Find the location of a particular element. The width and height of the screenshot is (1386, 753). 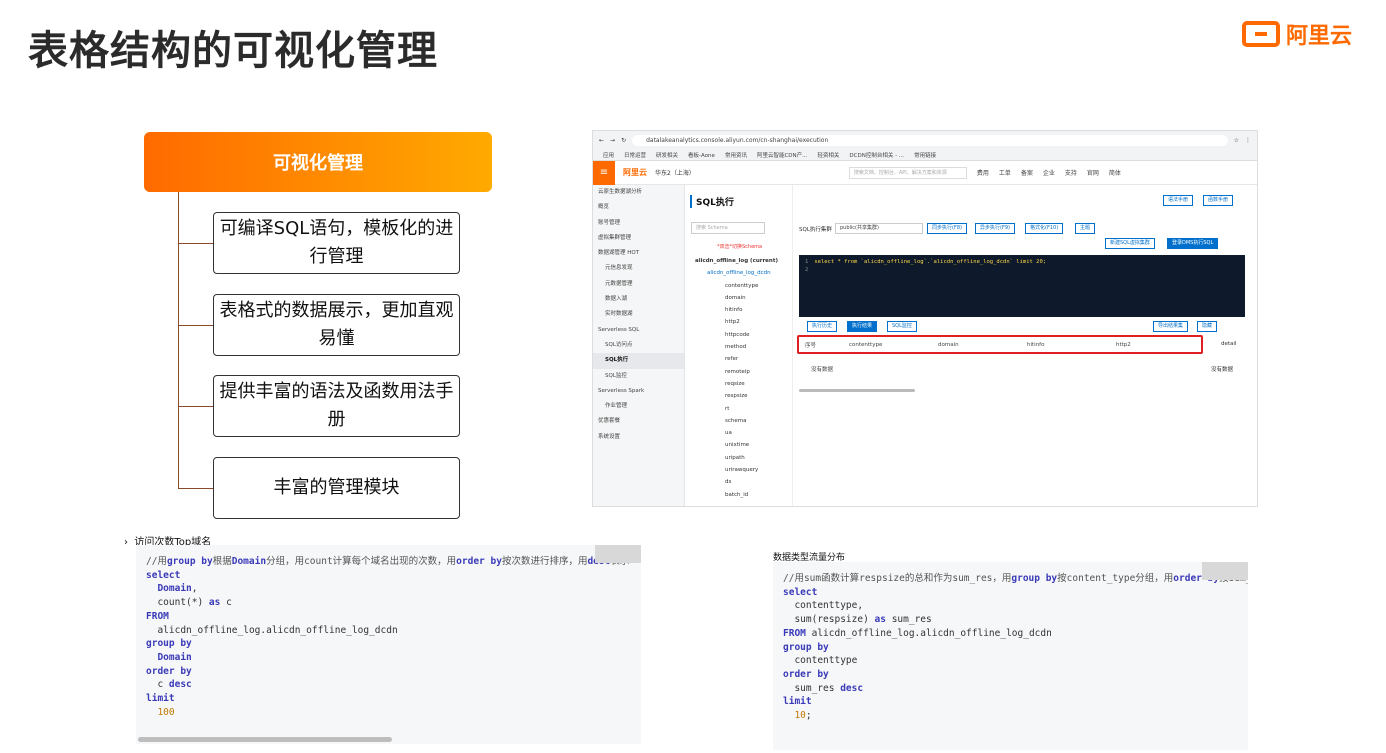

tree-column: rt is located at coordinates (736, 409).